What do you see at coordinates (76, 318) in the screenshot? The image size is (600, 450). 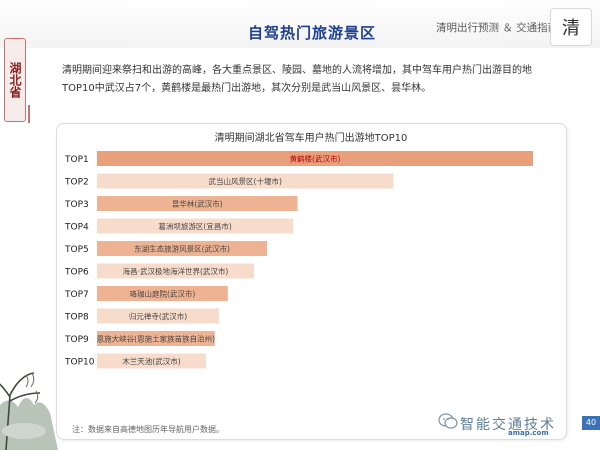 I see `category-label: TOP8` at bounding box center [76, 318].